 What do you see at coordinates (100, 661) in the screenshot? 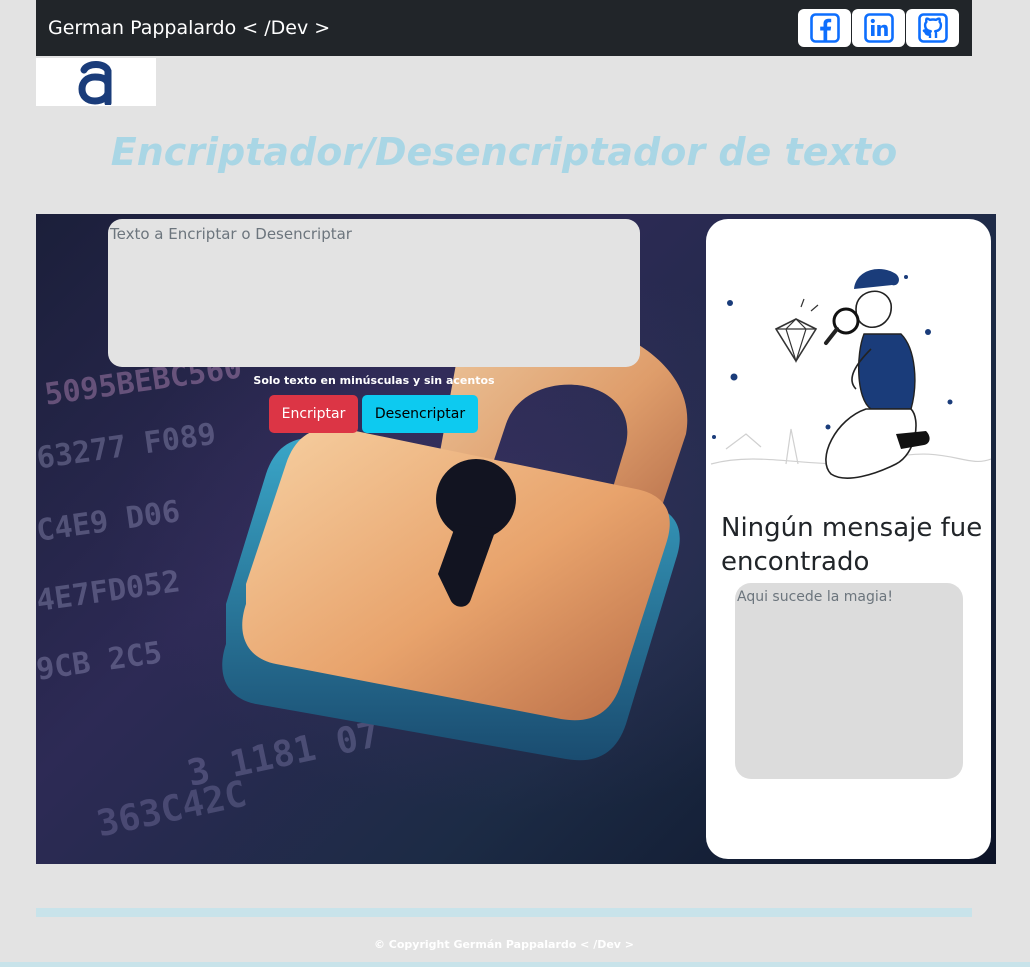
I see `background-code: 9CB 2C5` at bounding box center [100, 661].